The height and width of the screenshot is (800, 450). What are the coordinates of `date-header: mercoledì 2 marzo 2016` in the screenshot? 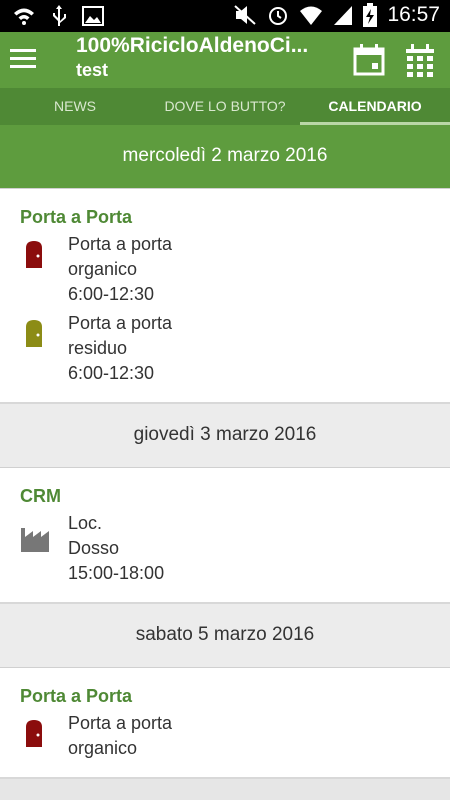 It's located at (225, 157).